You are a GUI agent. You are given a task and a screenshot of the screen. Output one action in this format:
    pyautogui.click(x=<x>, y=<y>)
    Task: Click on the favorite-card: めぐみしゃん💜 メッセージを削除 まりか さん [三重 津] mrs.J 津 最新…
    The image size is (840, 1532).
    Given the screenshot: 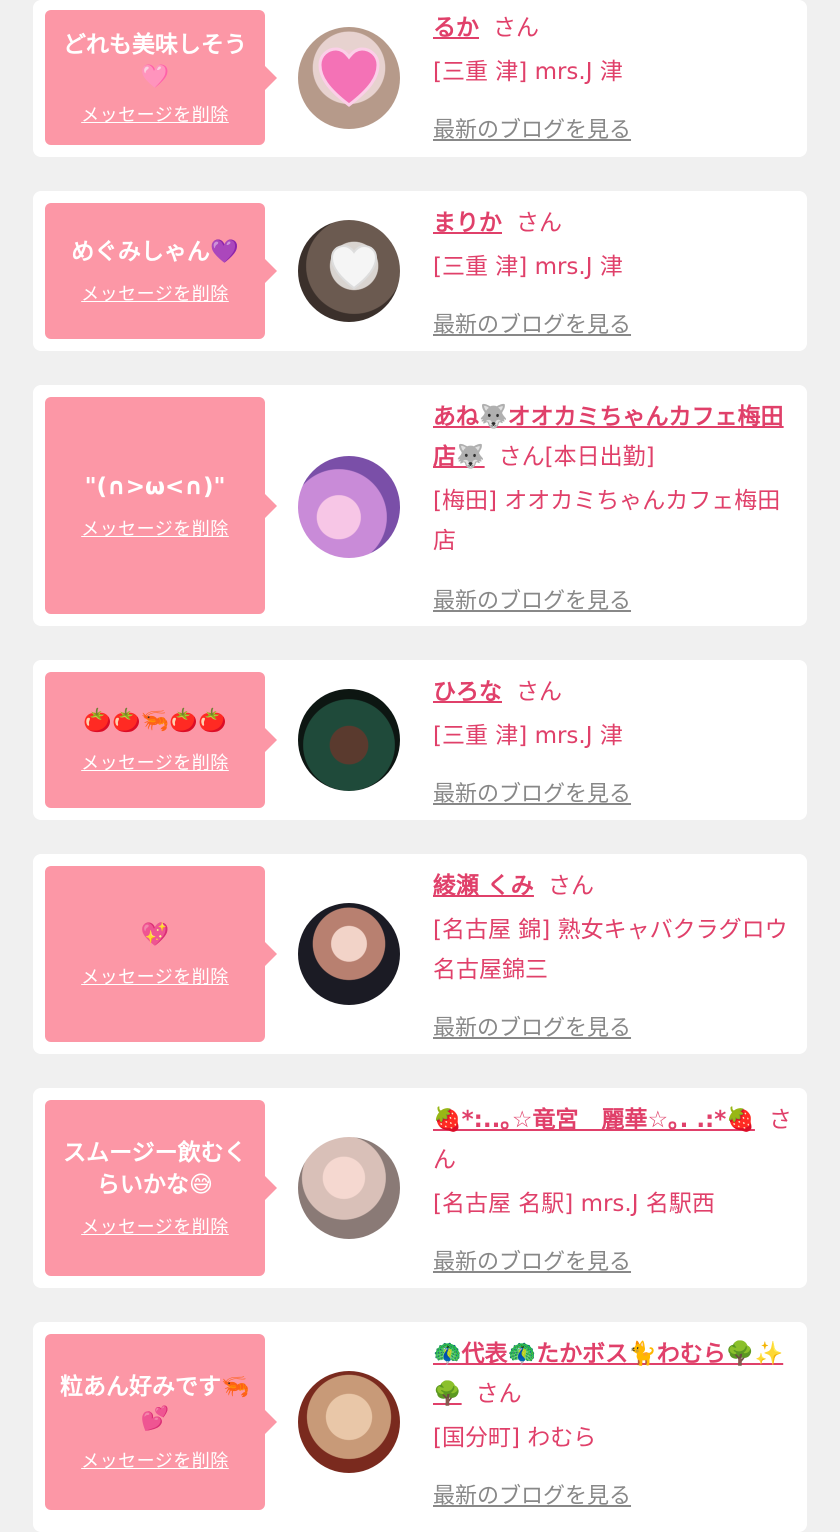 What is the action you would take?
    pyautogui.click(x=420, y=271)
    